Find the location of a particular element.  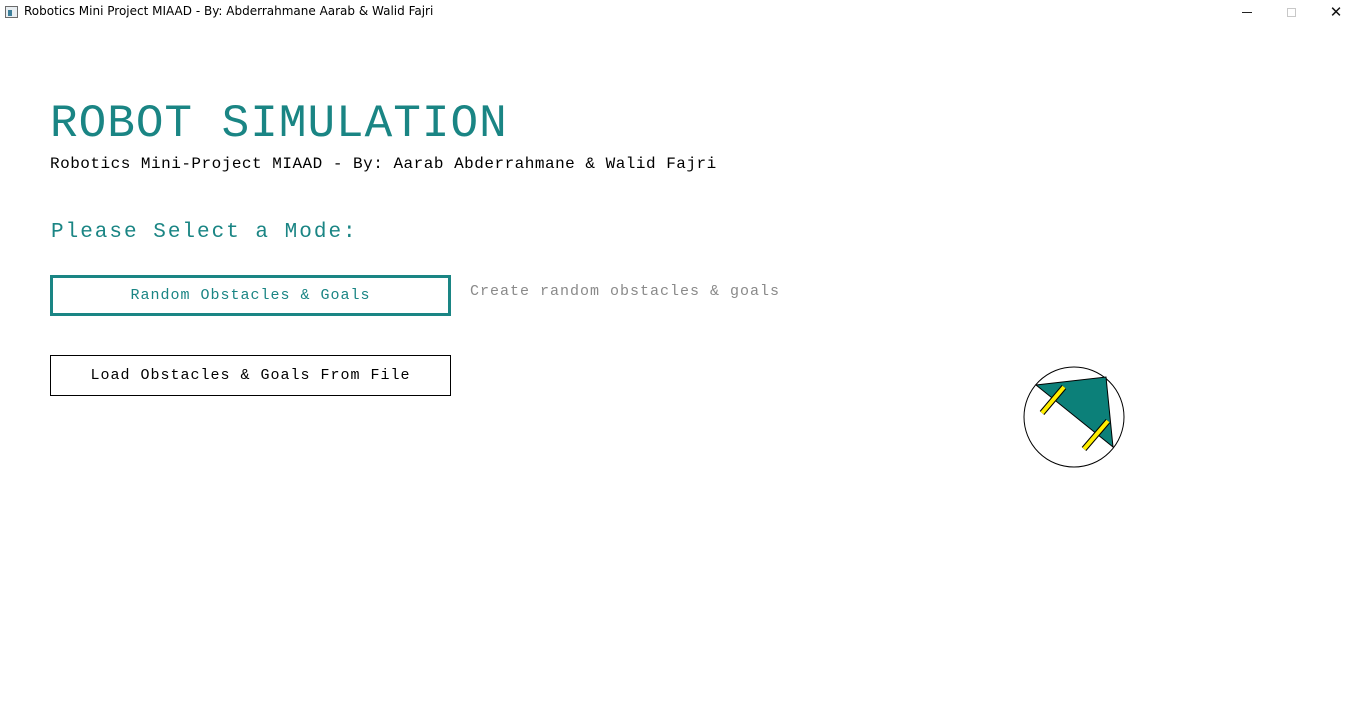

load-from-file-button-label: Load Obstacles & Goals From File is located at coordinates (250, 375).